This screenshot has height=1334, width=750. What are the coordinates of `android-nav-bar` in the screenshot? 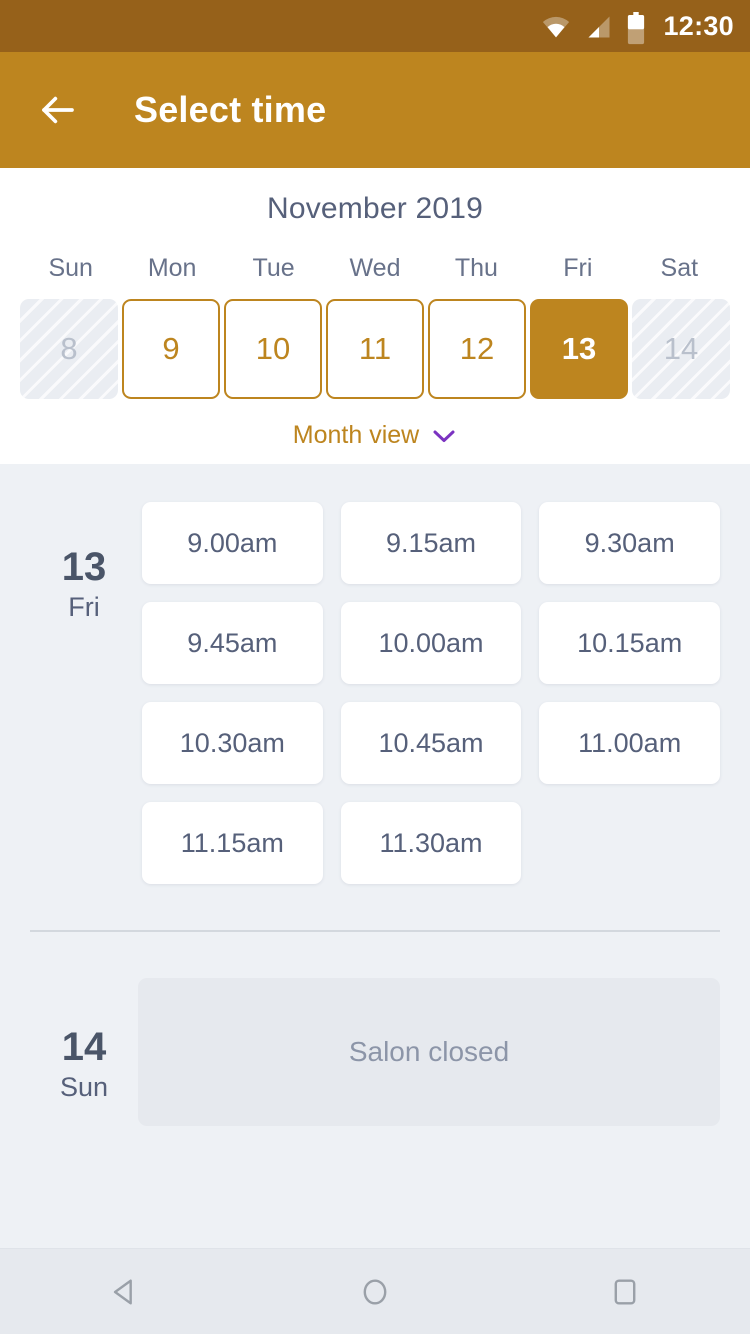 It's located at (375, 1291).